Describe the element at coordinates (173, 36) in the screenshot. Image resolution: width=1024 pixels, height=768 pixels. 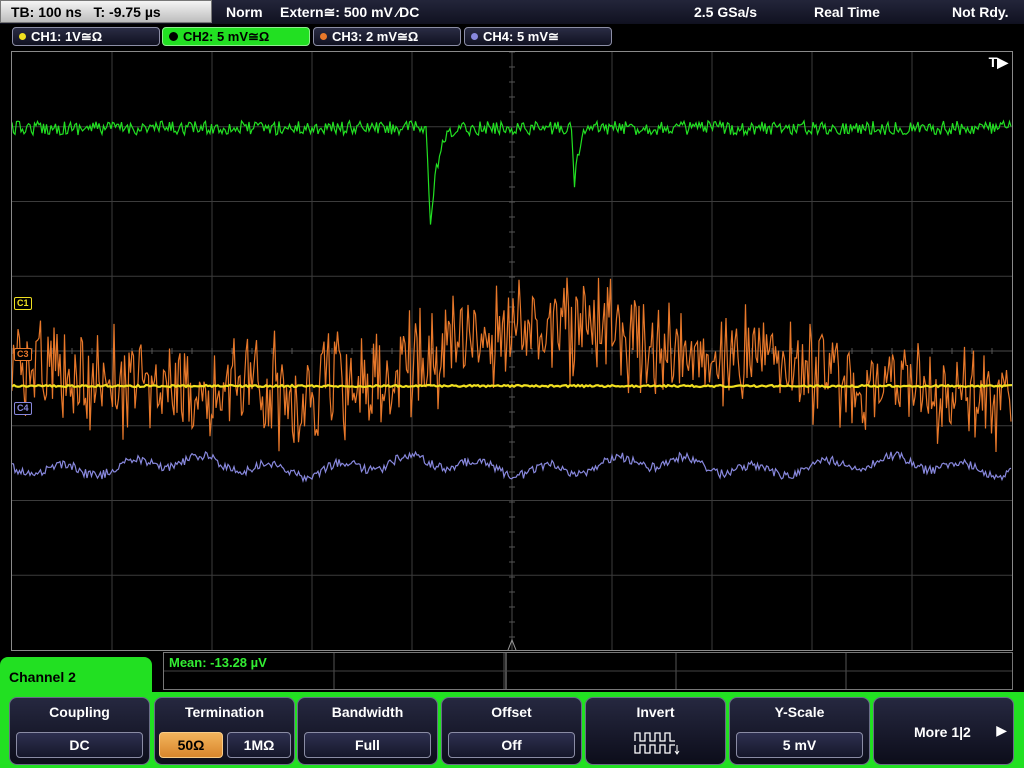
I see `ch2-dot-icon` at that location.